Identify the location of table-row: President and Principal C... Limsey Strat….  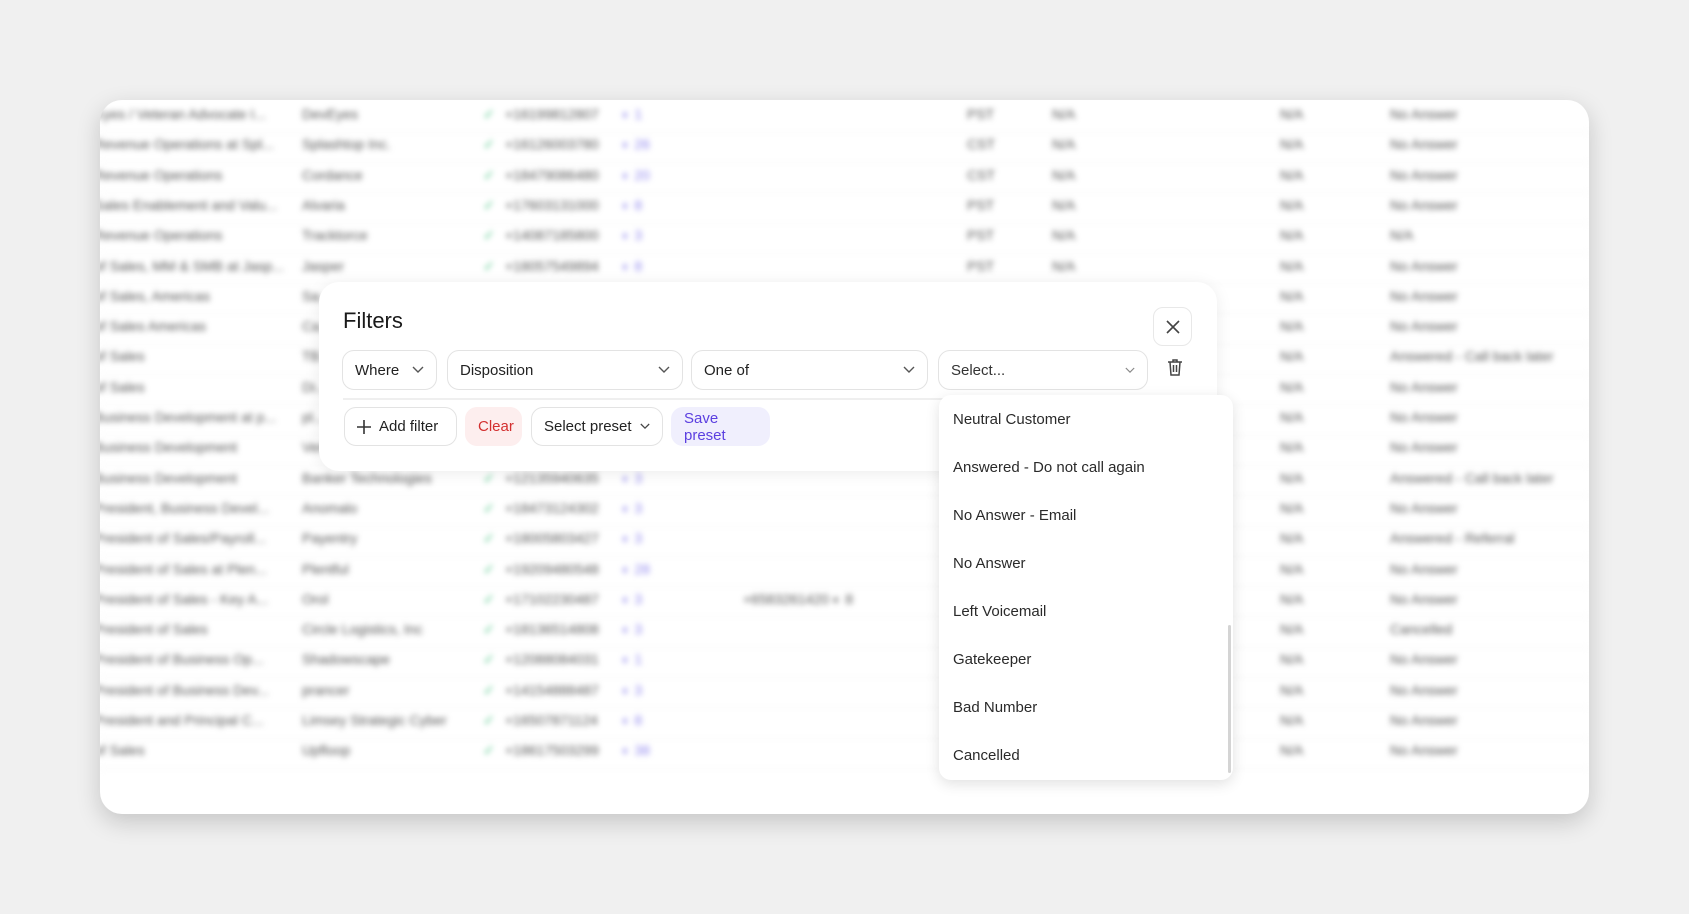
(844, 722).